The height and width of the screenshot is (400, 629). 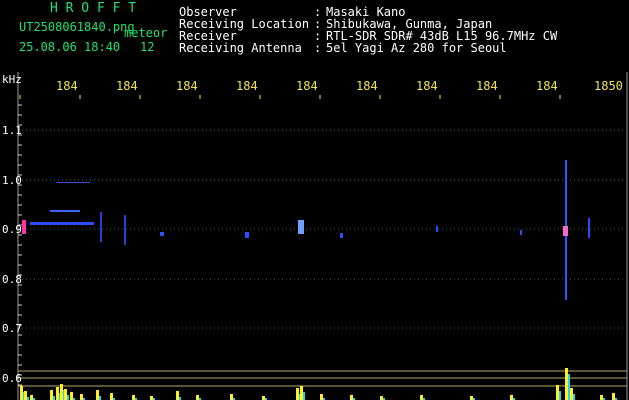 I want to click on freq-label: 0.6, so click(x=12, y=378).